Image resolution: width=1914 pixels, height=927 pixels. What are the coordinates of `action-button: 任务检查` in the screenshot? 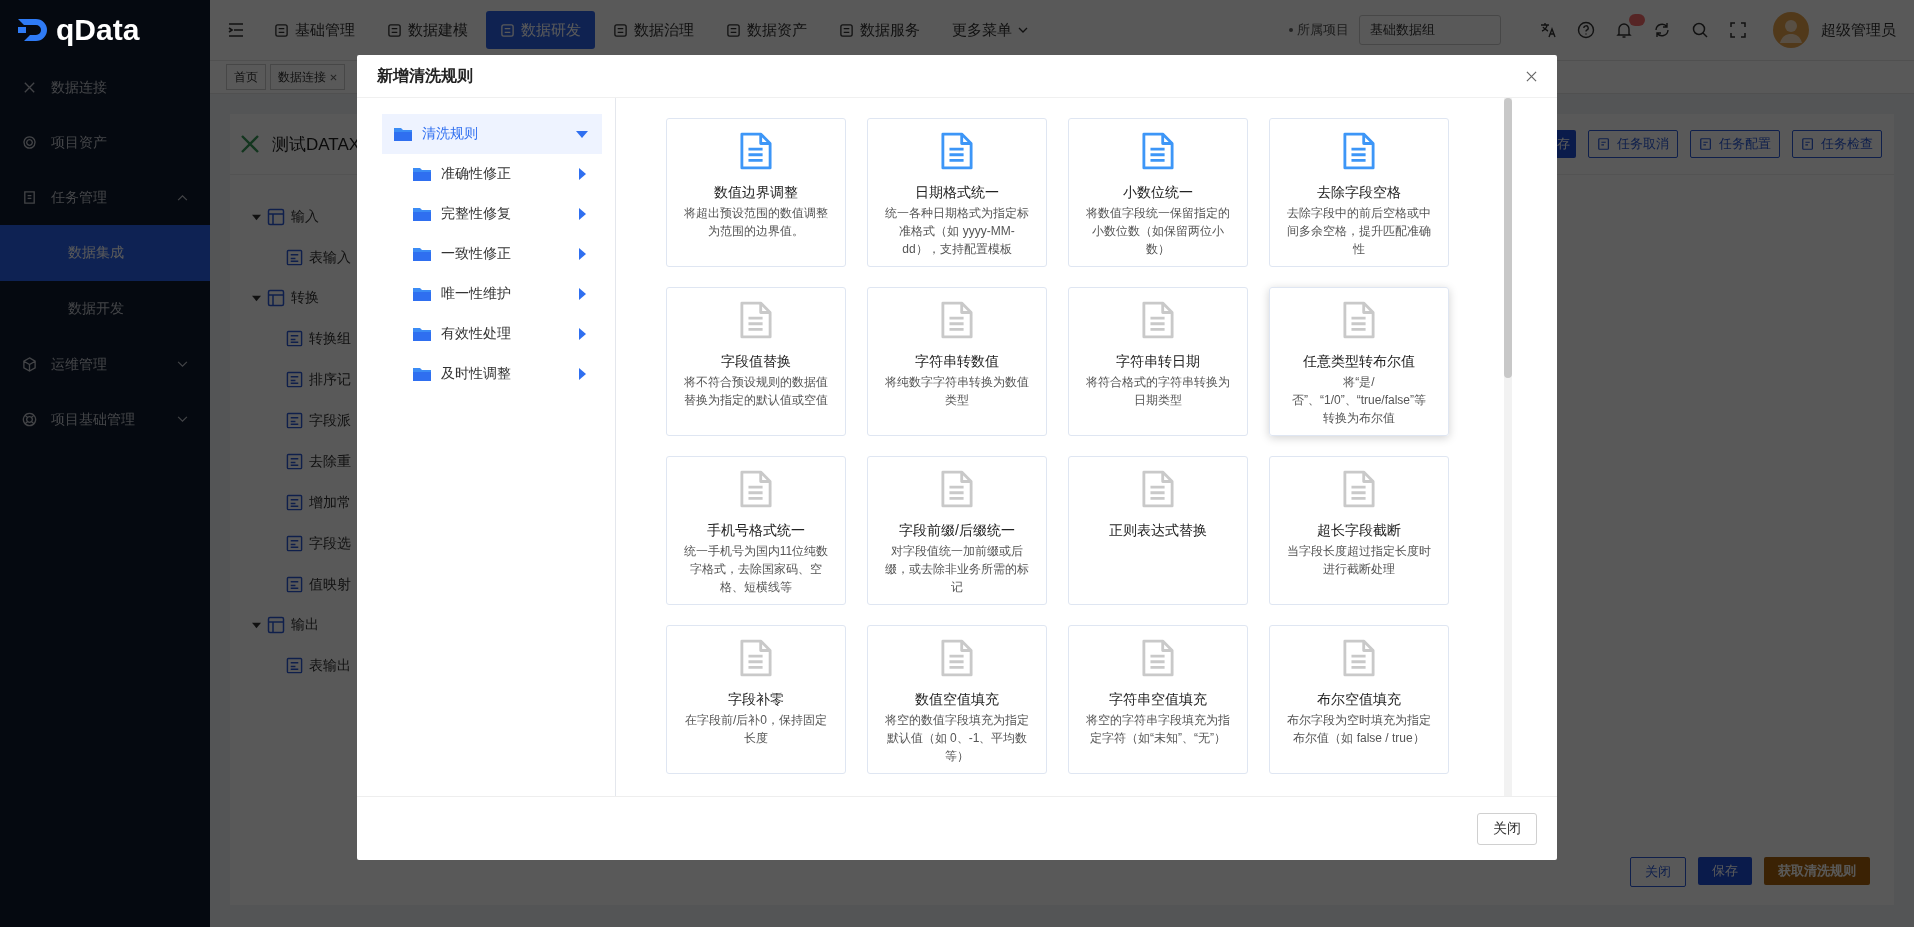 It's located at (1837, 144).